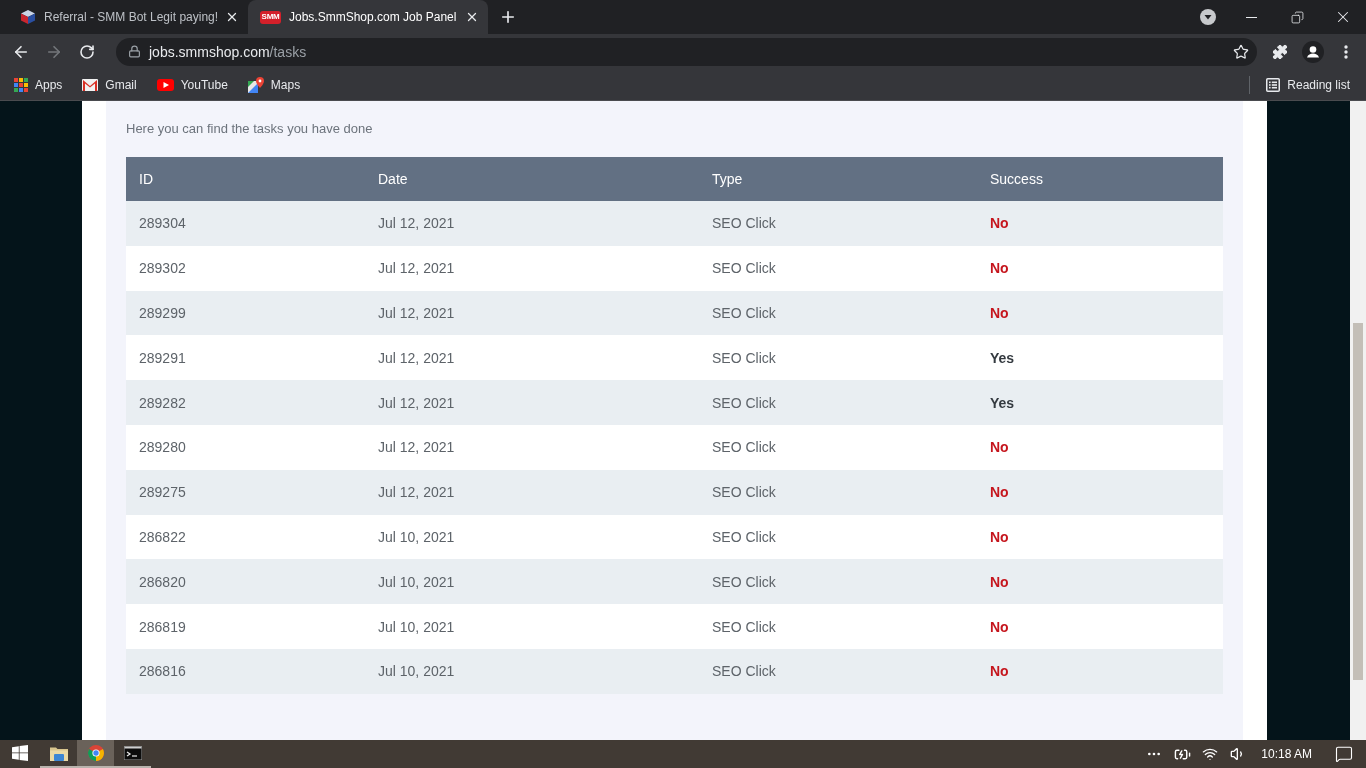 The width and height of the screenshot is (1366, 768). What do you see at coordinates (162, 357) in the screenshot?
I see `table-cell-text: 289291` at bounding box center [162, 357].